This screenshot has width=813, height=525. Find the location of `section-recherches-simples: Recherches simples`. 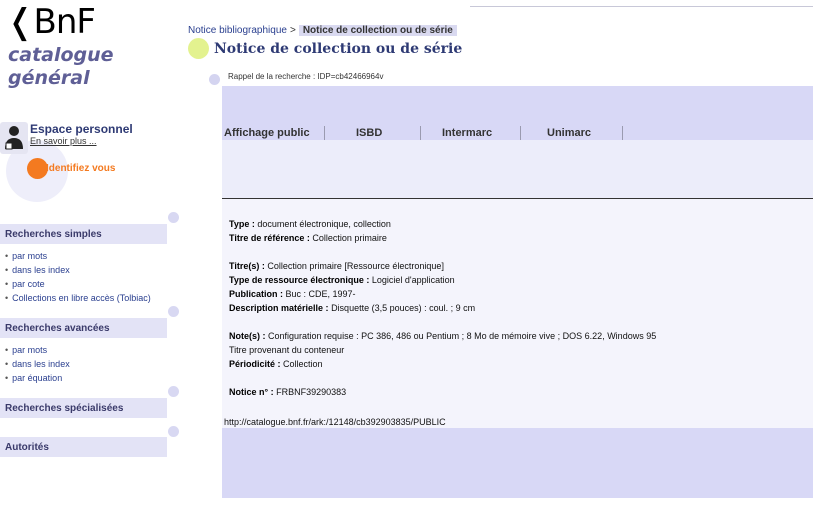

section-recherches-simples: Recherches simples is located at coordinates (83, 234).